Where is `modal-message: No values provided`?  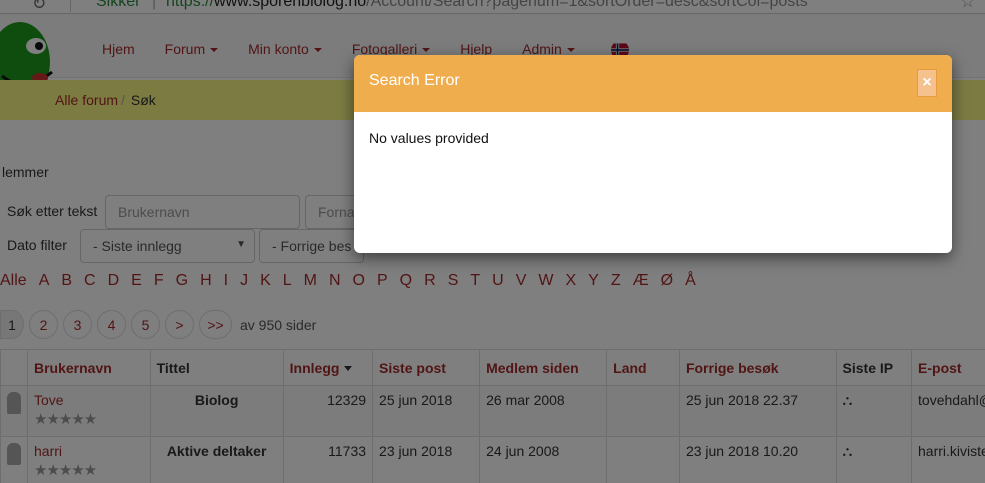 modal-message: No values provided is located at coordinates (429, 138).